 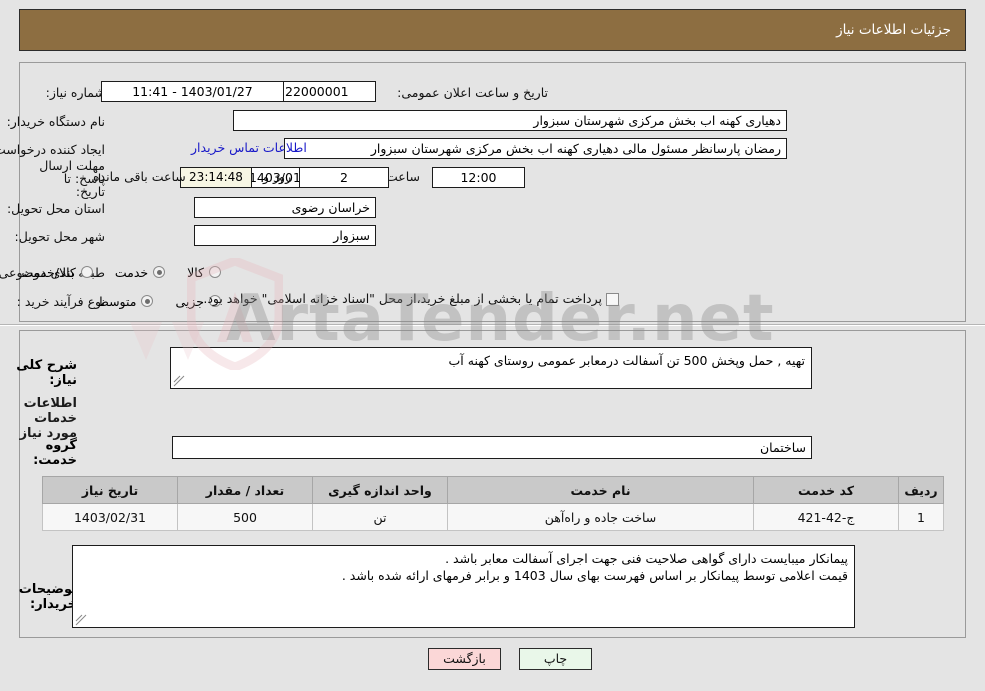 I want to click on col-row-no: ردیف, so click(x=921, y=490).